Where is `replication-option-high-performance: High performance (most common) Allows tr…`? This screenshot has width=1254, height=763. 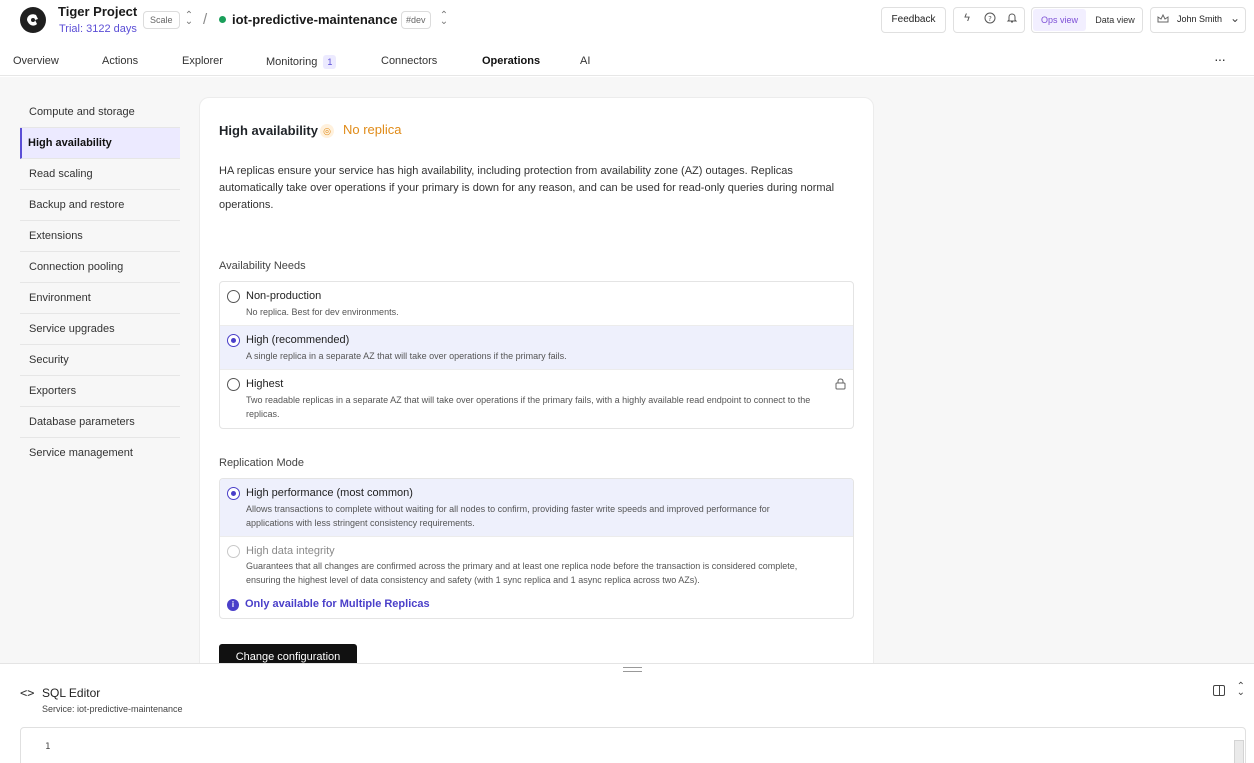
replication-option-high-performance: High performance (most common) Allows tr… is located at coordinates (536, 508).